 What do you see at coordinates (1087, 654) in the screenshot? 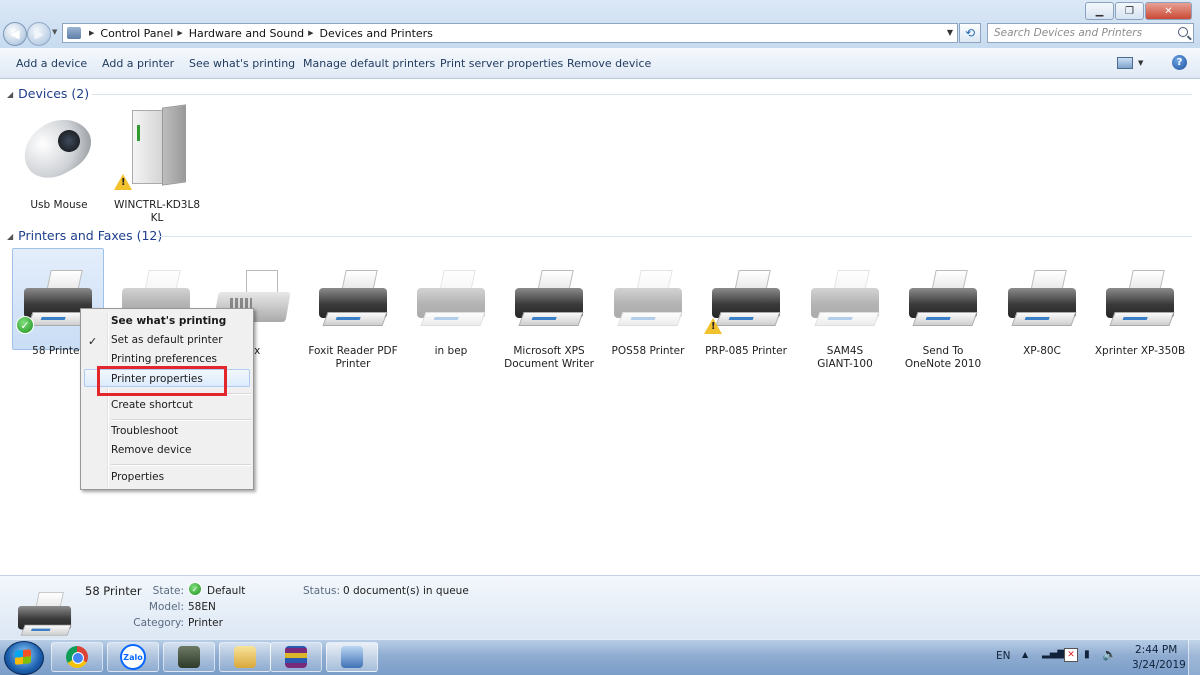
I see `power-icon: ▮` at bounding box center [1087, 654].